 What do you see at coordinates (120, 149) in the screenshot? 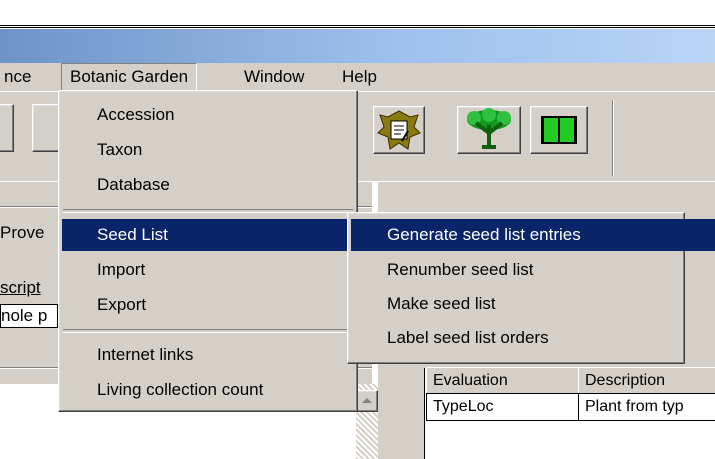
I see `menu-item-label: Taxon` at bounding box center [120, 149].